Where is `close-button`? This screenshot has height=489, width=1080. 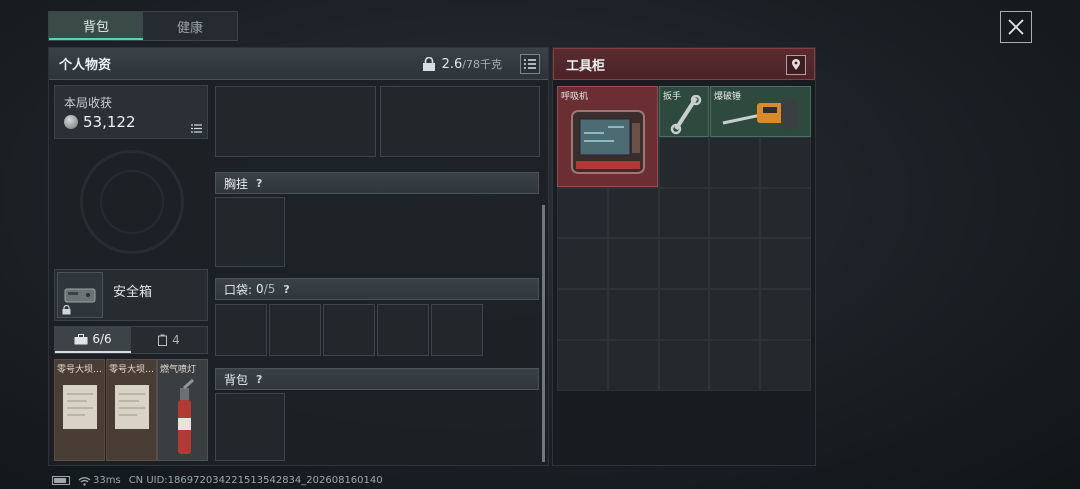 close-button is located at coordinates (1016, 27).